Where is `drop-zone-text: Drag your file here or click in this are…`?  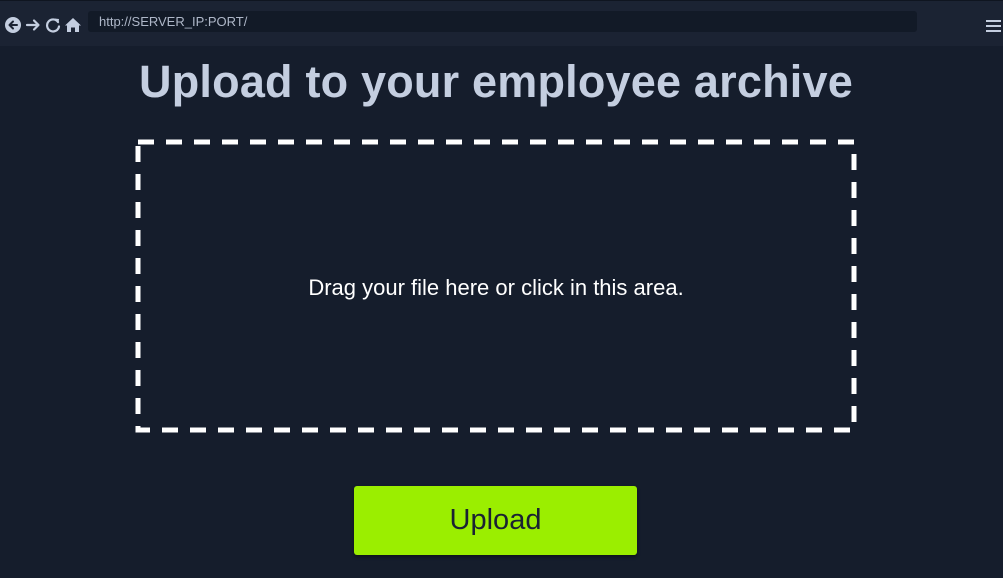 drop-zone-text: Drag your file here or click in this are… is located at coordinates (496, 287).